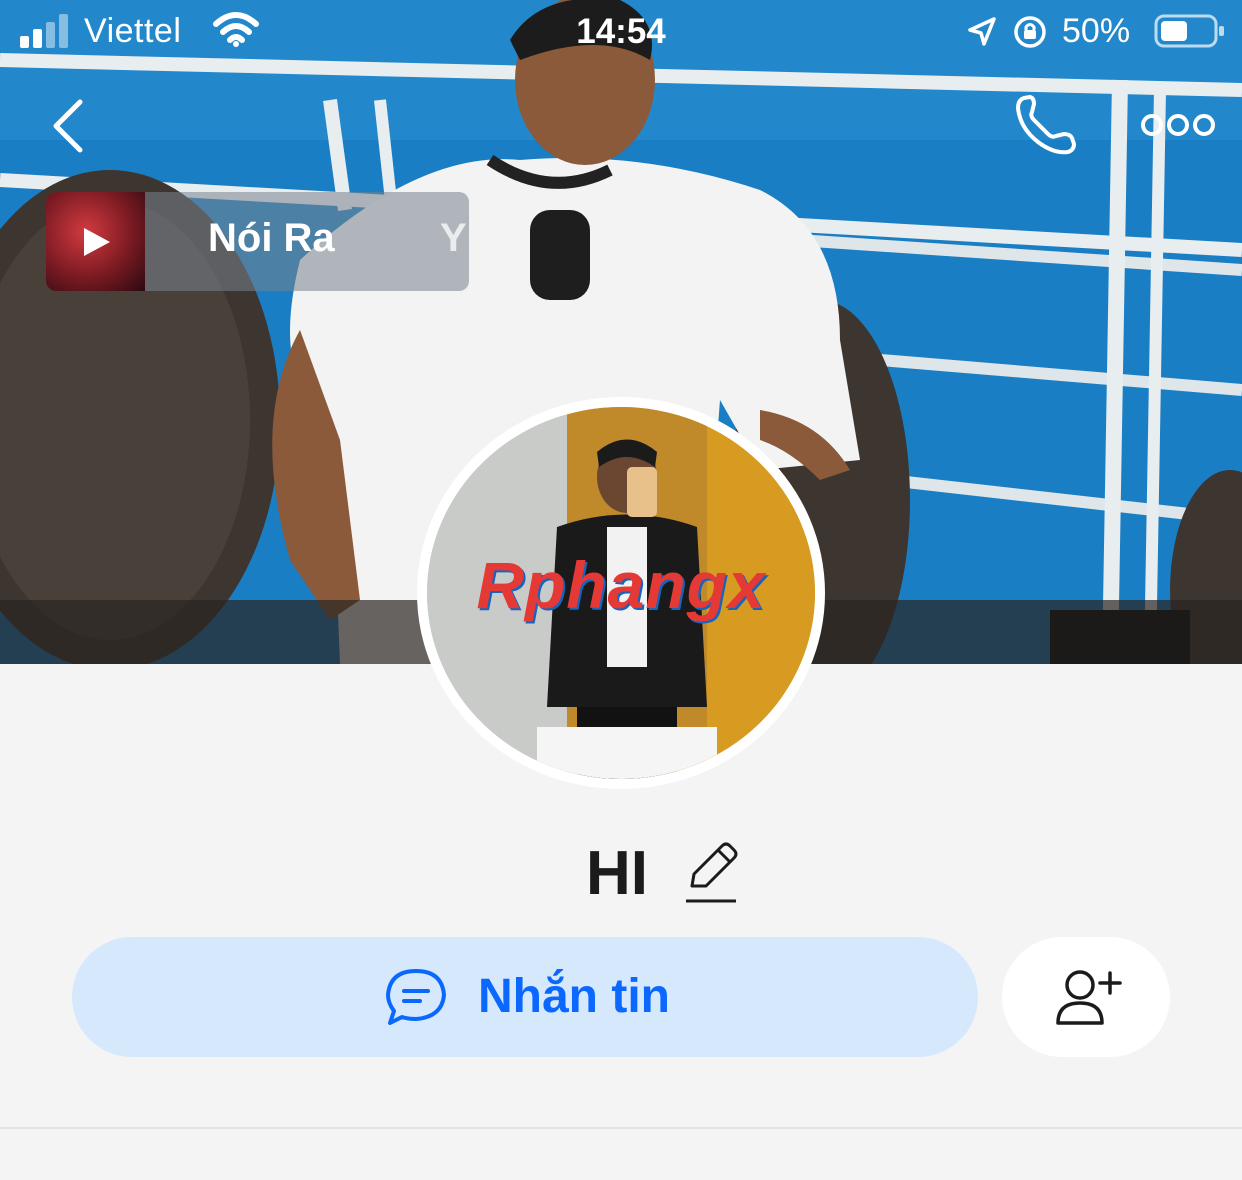  What do you see at coordinates (68, 126) in the screenshot?
I see `back-chevron-left-icon` at bounding box center [68, 126].